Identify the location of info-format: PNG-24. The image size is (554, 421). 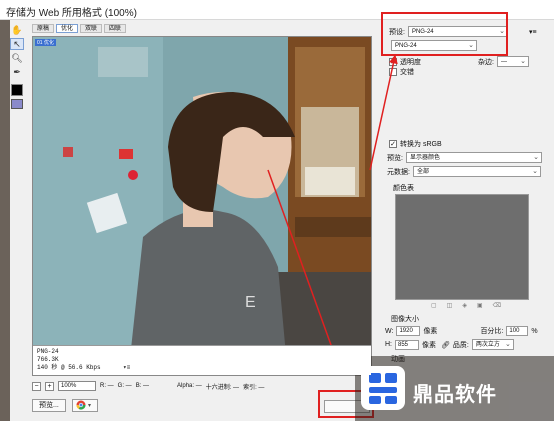
(48, 351).